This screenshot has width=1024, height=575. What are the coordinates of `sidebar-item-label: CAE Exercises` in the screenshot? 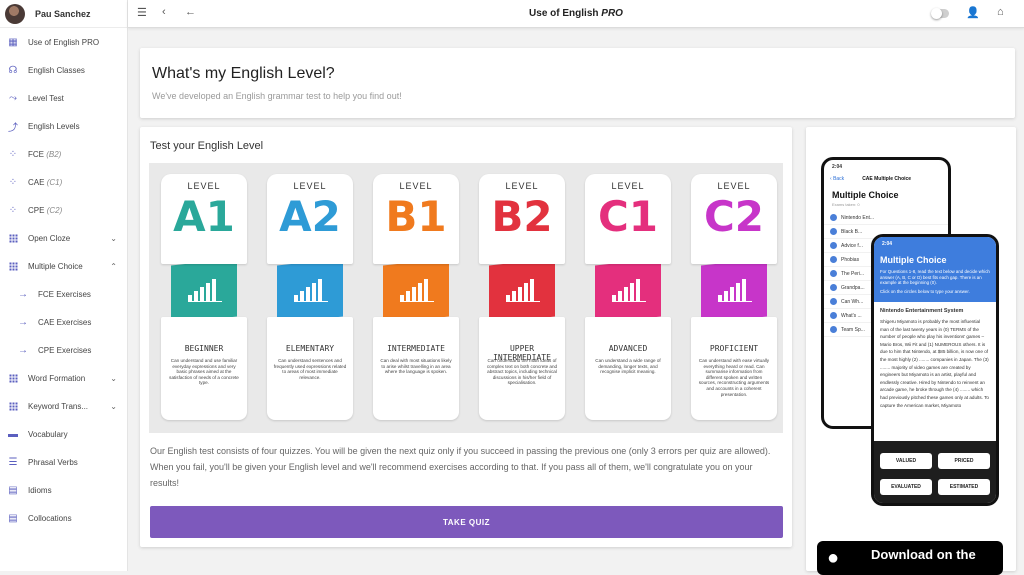 It's located at (65, 322).